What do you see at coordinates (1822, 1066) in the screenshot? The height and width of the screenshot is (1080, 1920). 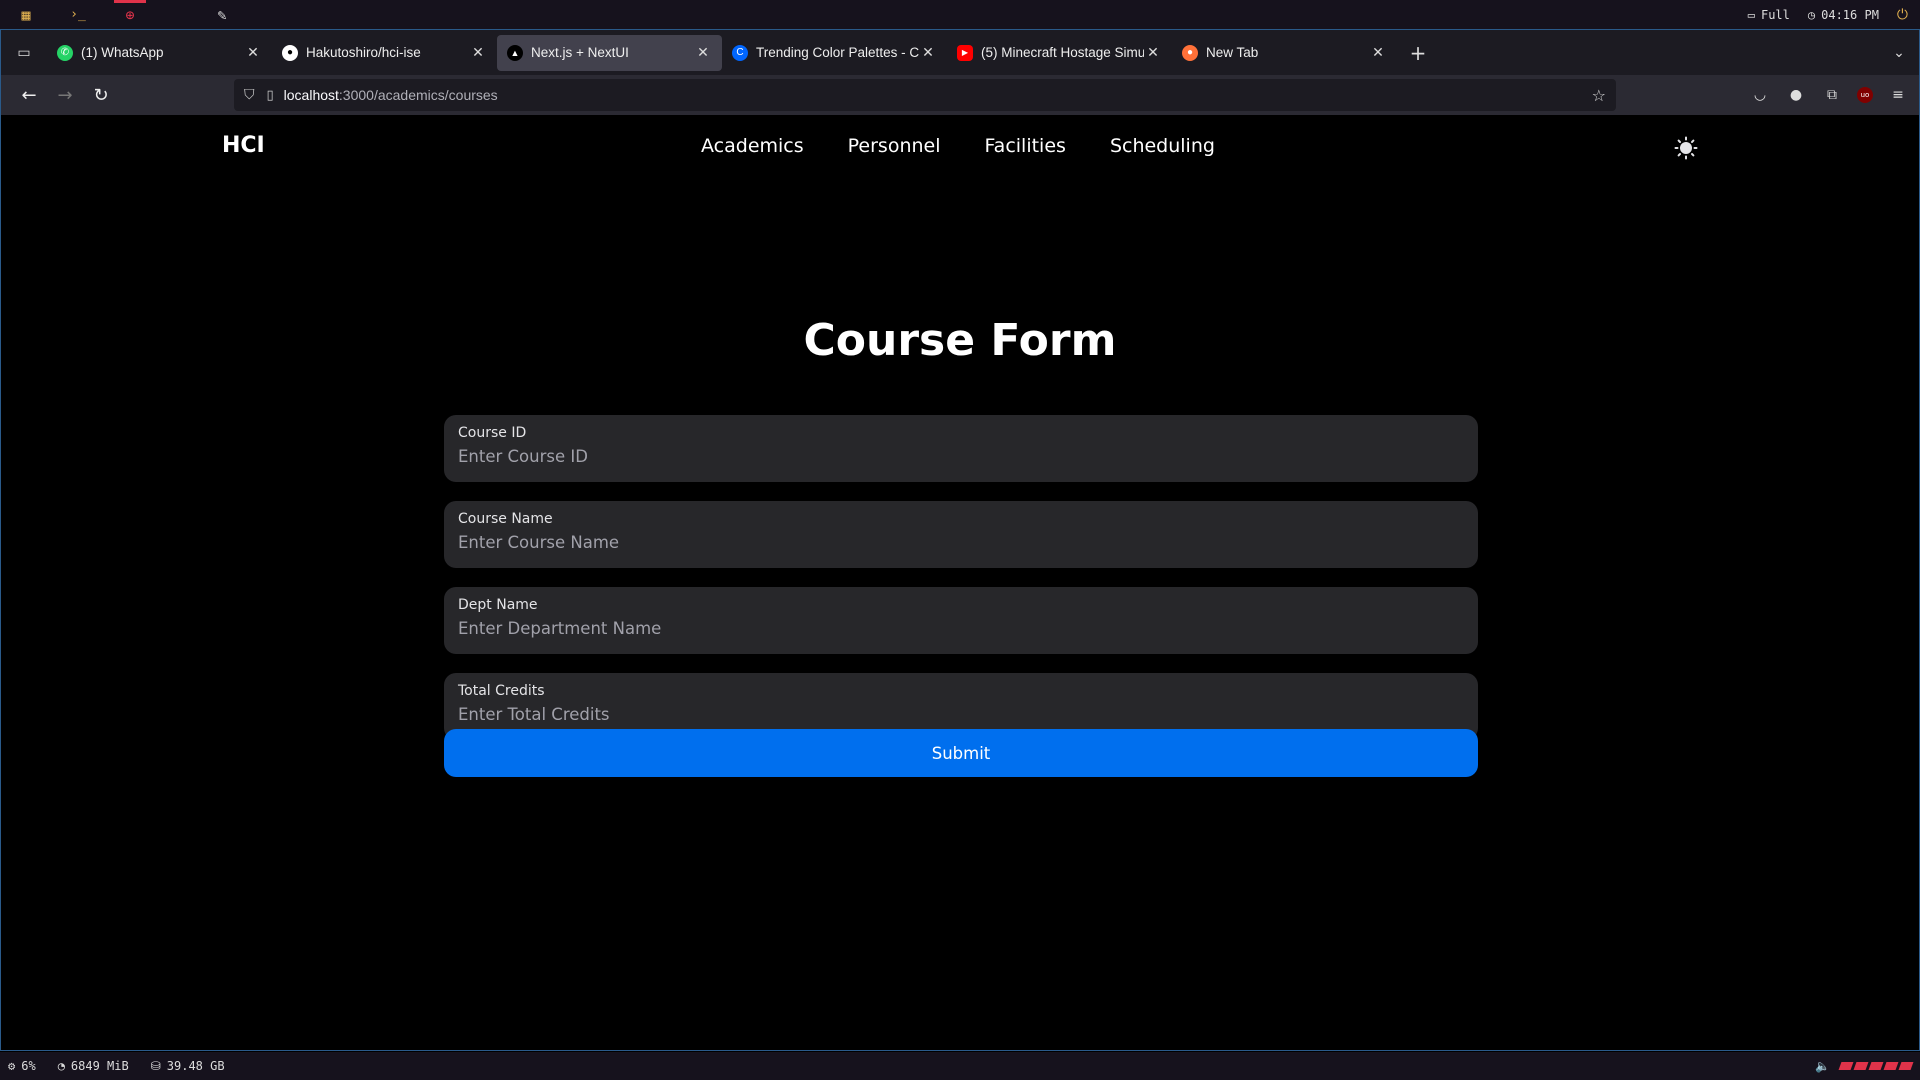 I see `volume-icon: 🔈` at bounding box center [1822, 1066].